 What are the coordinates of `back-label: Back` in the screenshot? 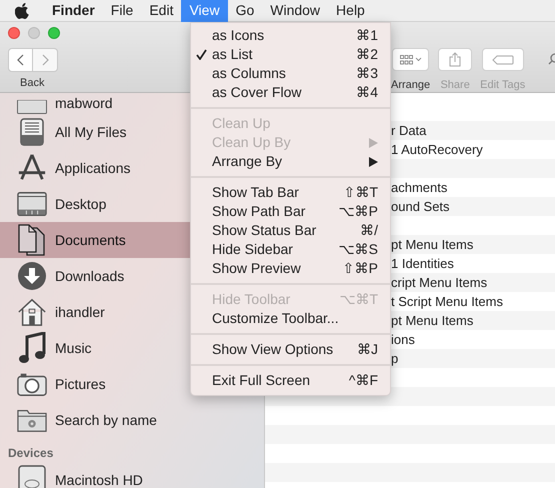 It's located at (32, 83).